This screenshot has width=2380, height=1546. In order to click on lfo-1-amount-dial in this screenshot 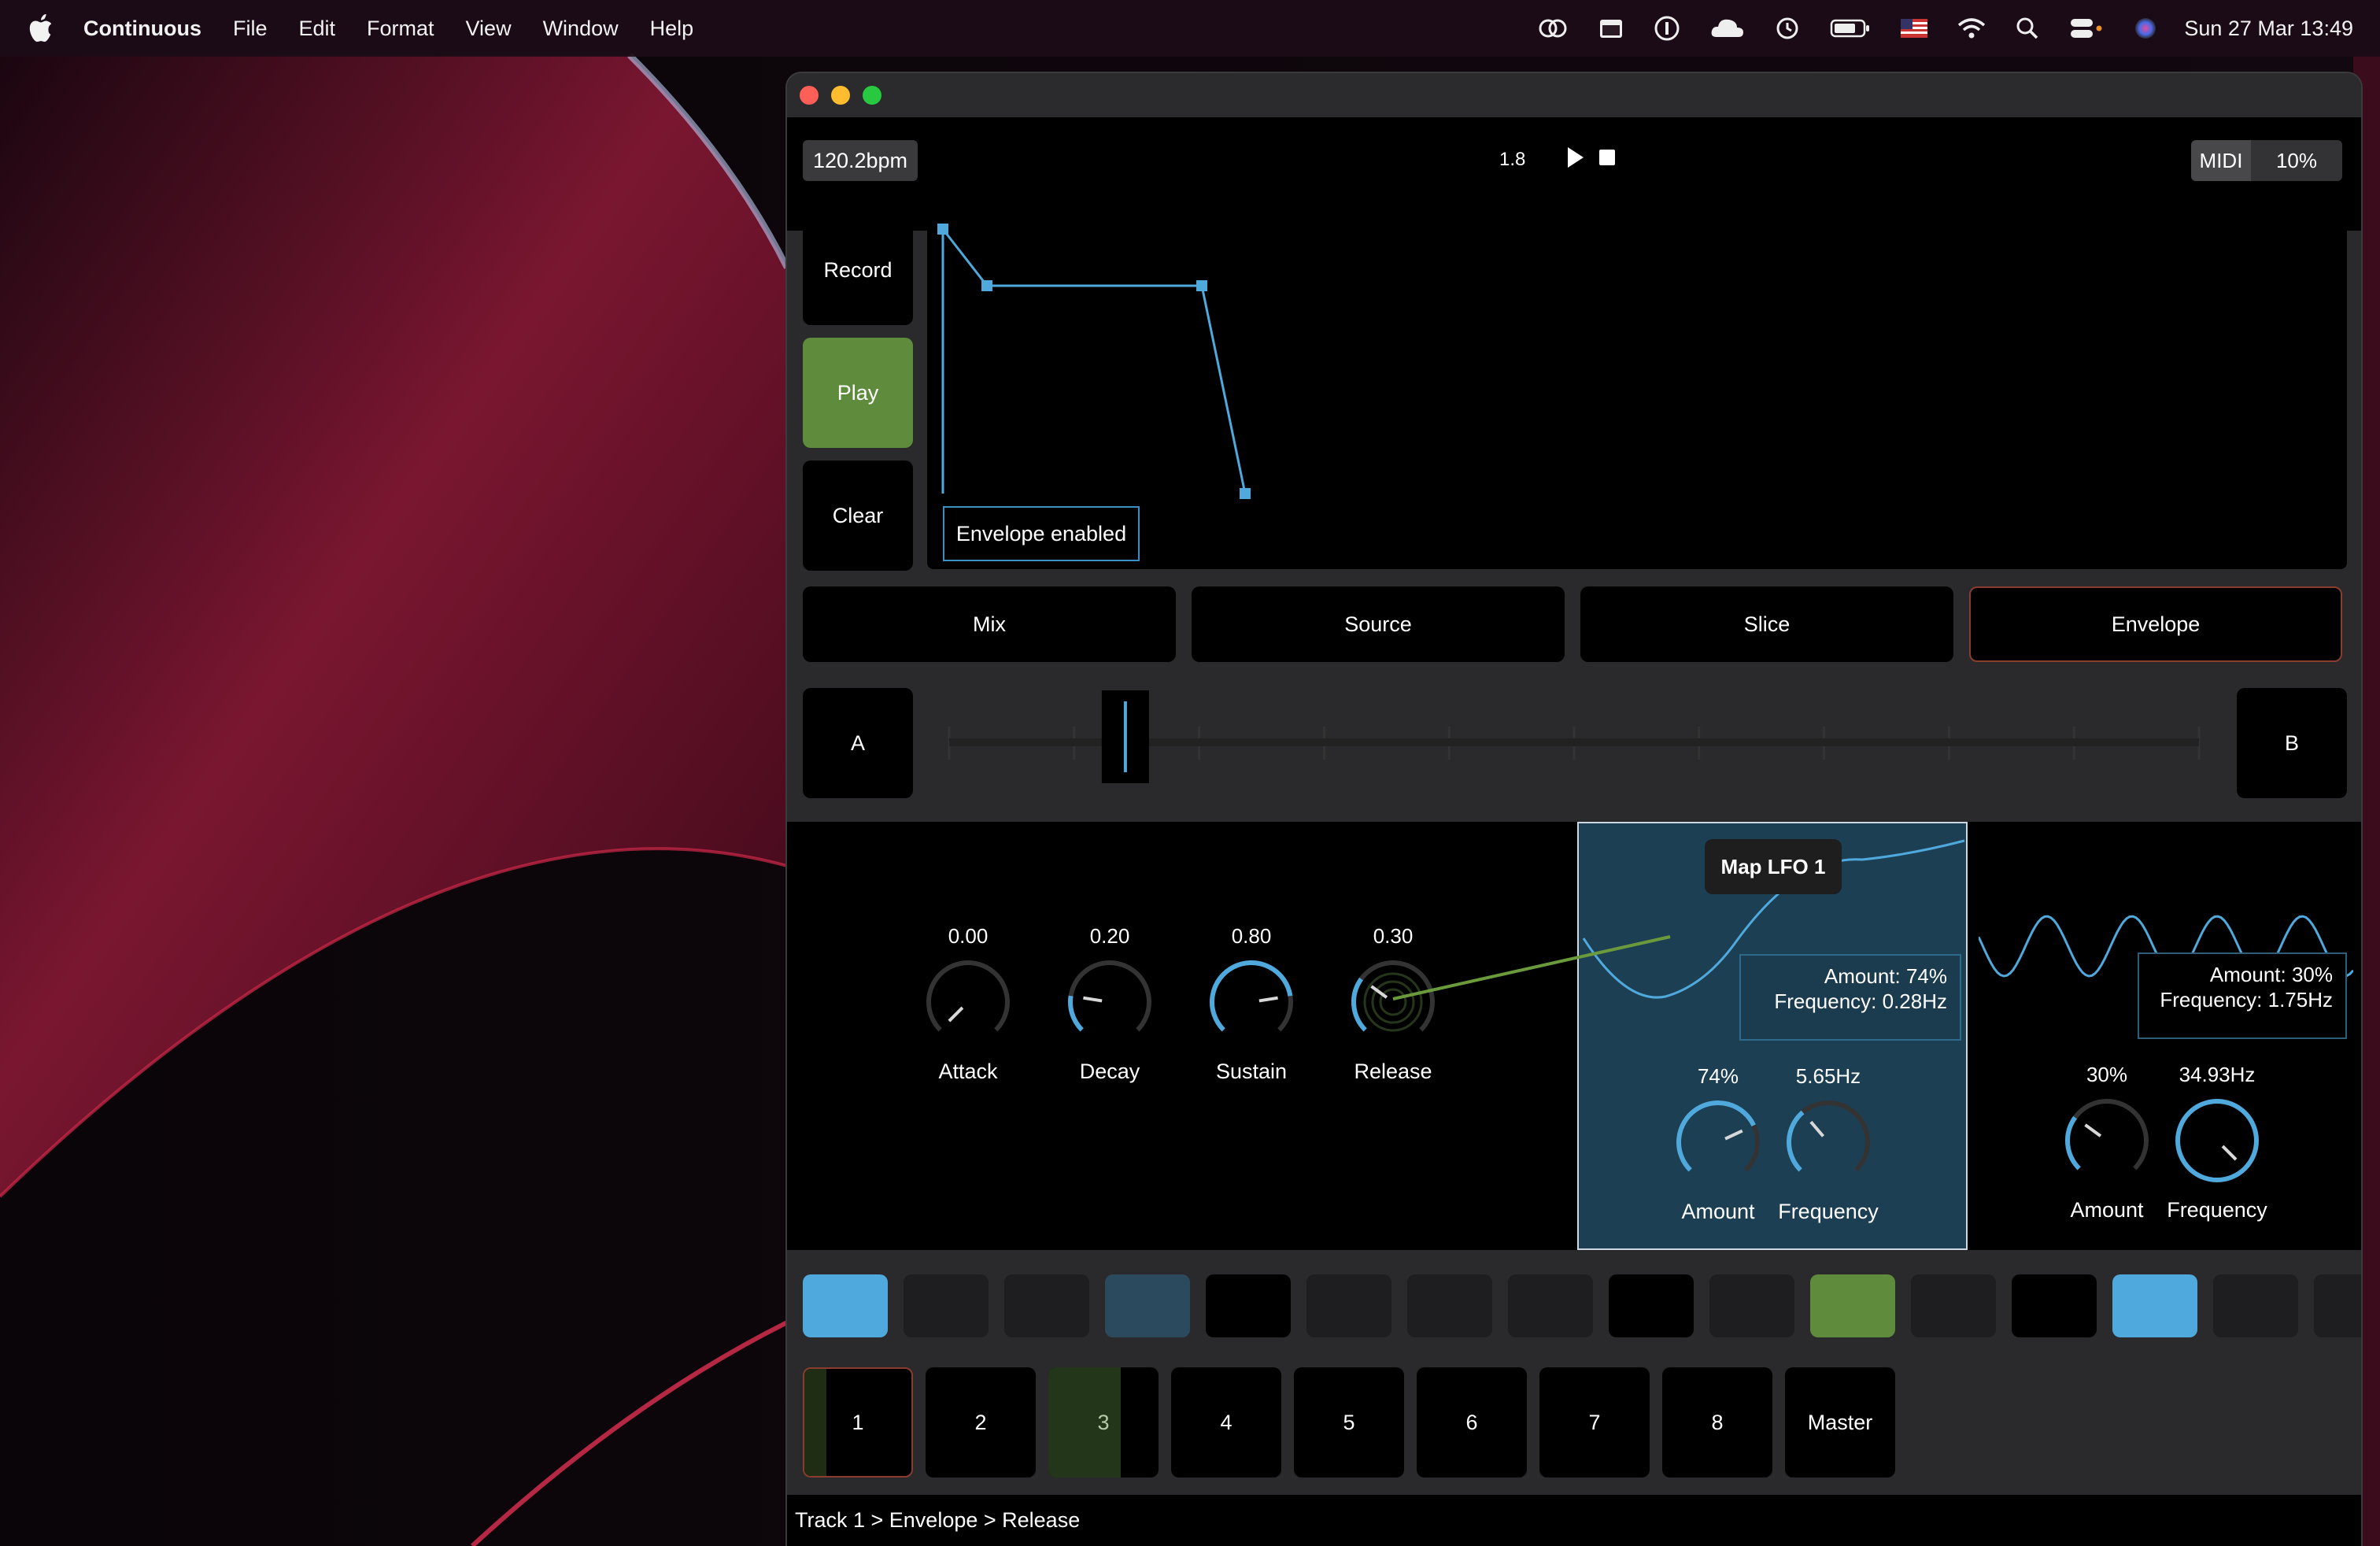, I will do `click(1718, 1142)`.